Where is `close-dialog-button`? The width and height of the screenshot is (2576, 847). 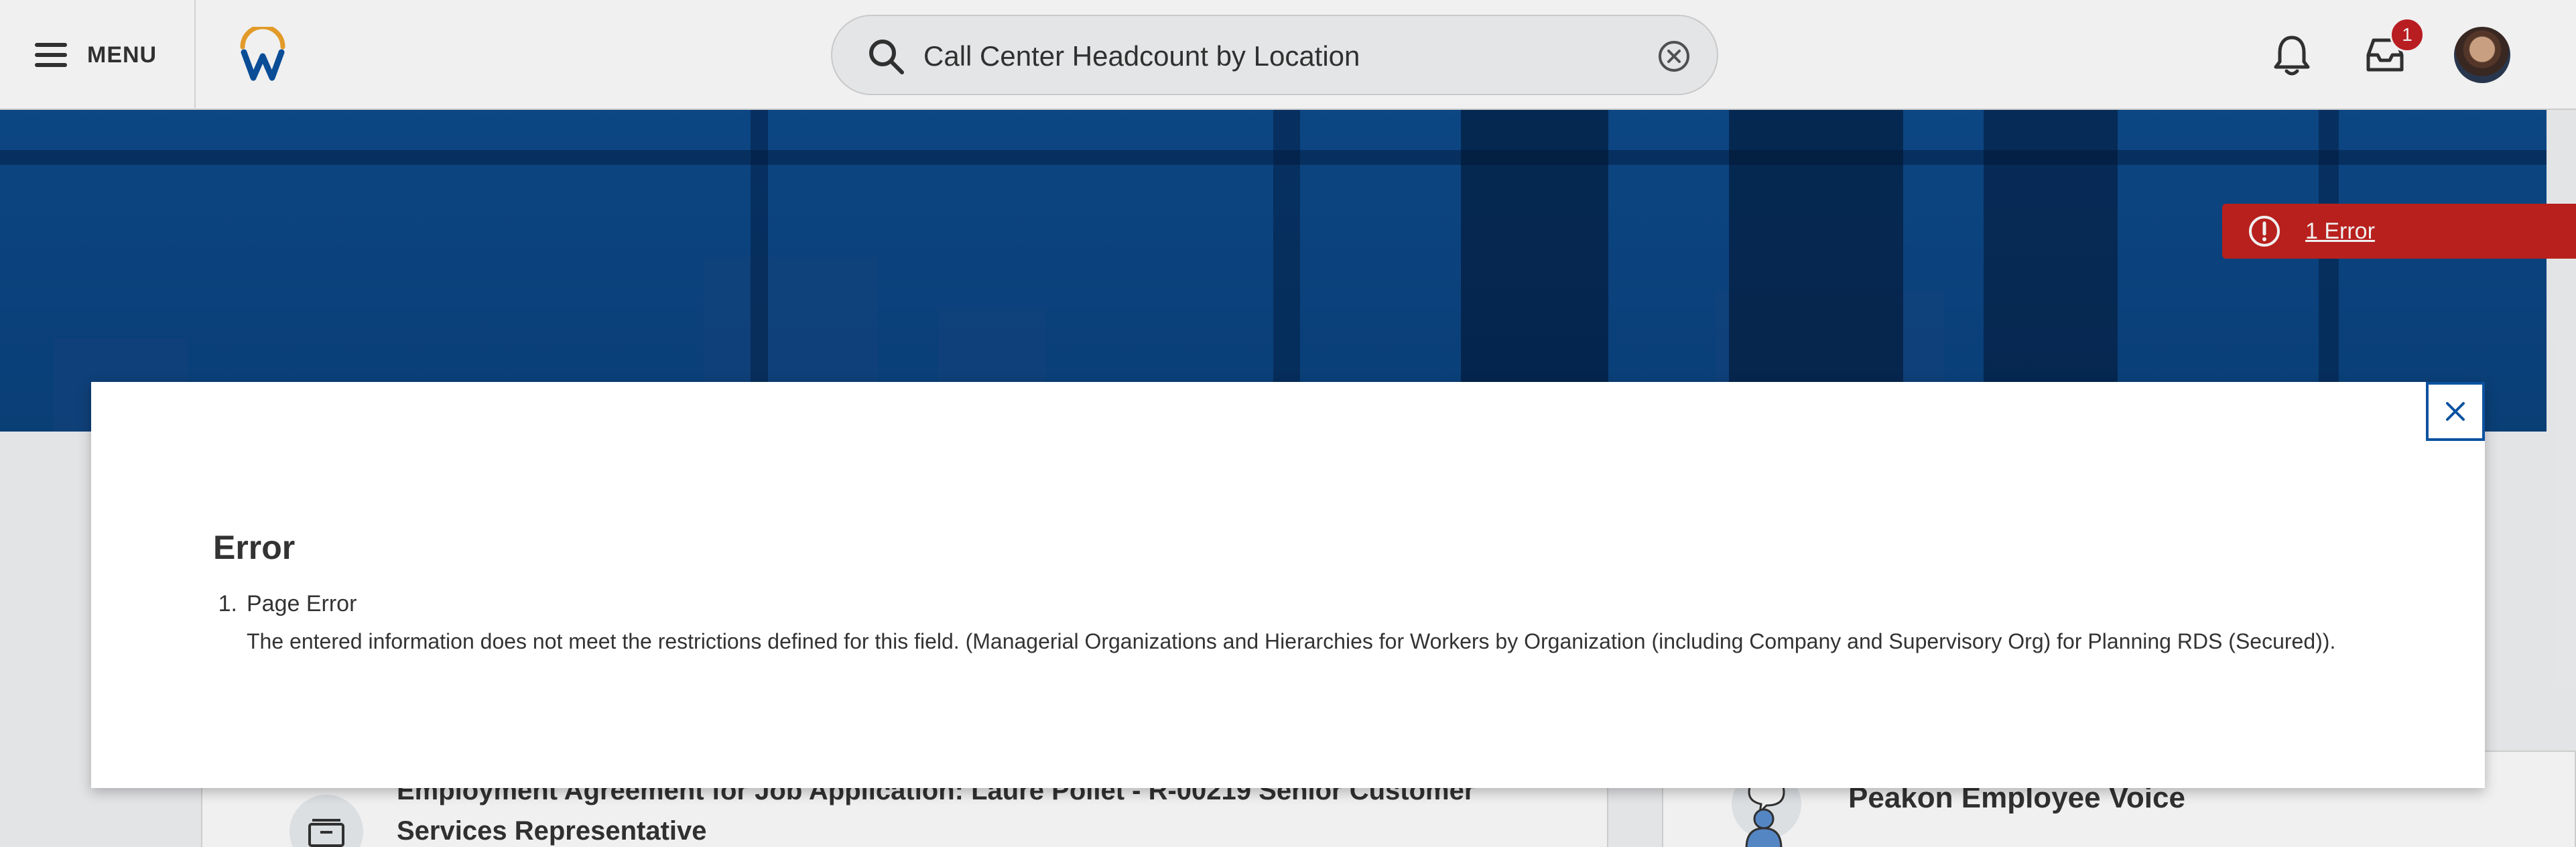 close-dialog-button is located at coordinates (2455, 412).